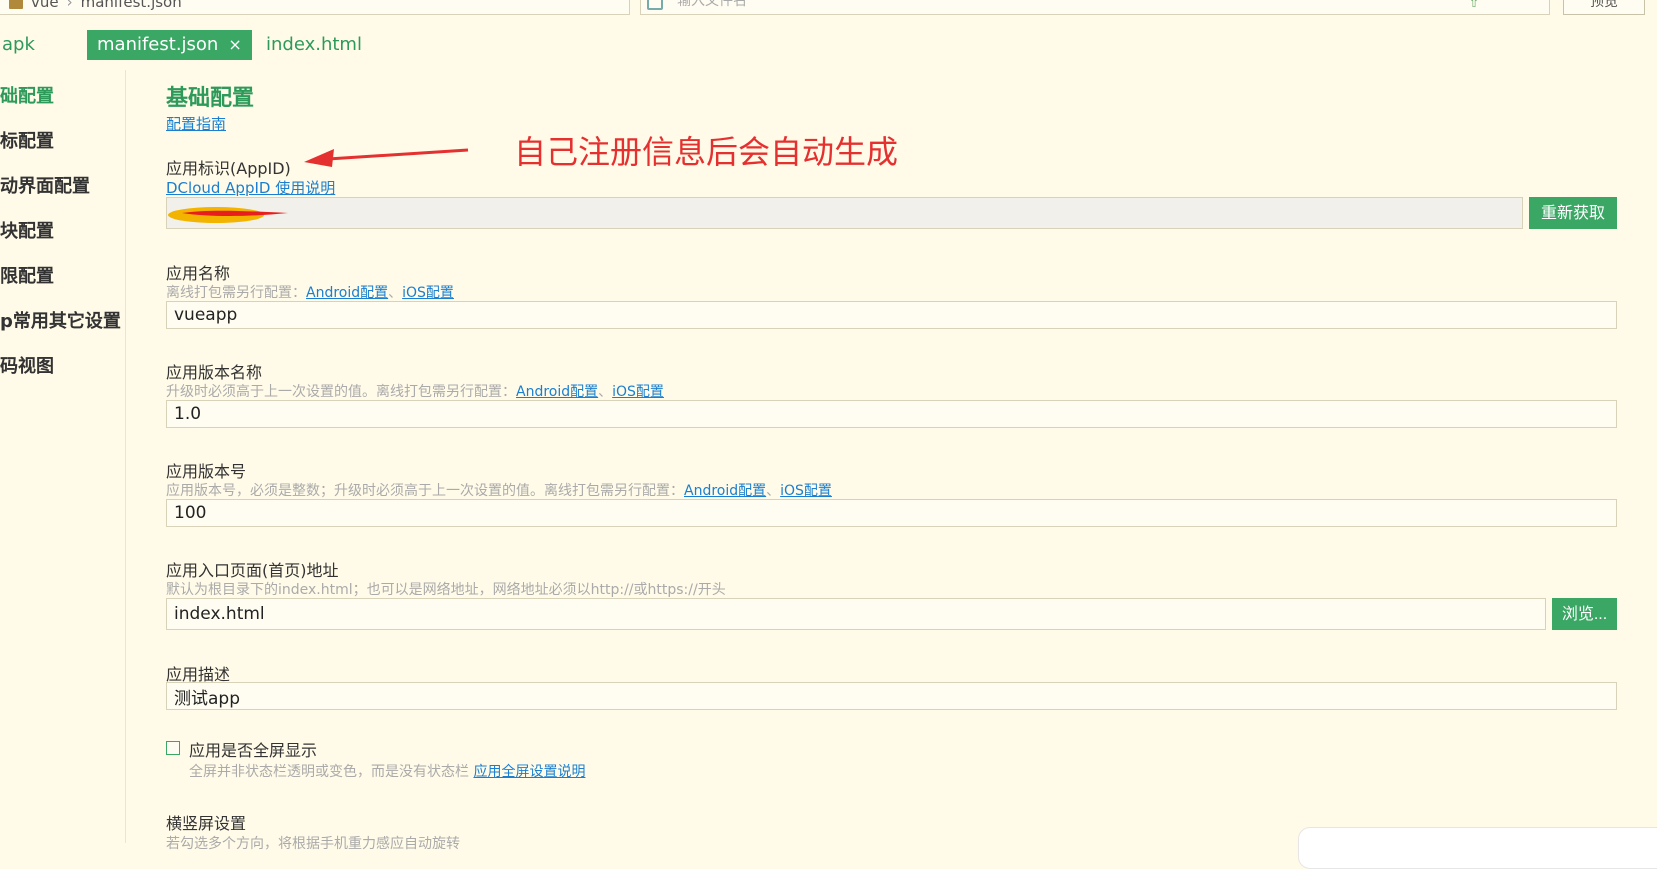 The image size is (1657, 869). Describe the element at coordinates (198, 273) in the screenshot. I see `app-name-label: 应用名称` at that location.